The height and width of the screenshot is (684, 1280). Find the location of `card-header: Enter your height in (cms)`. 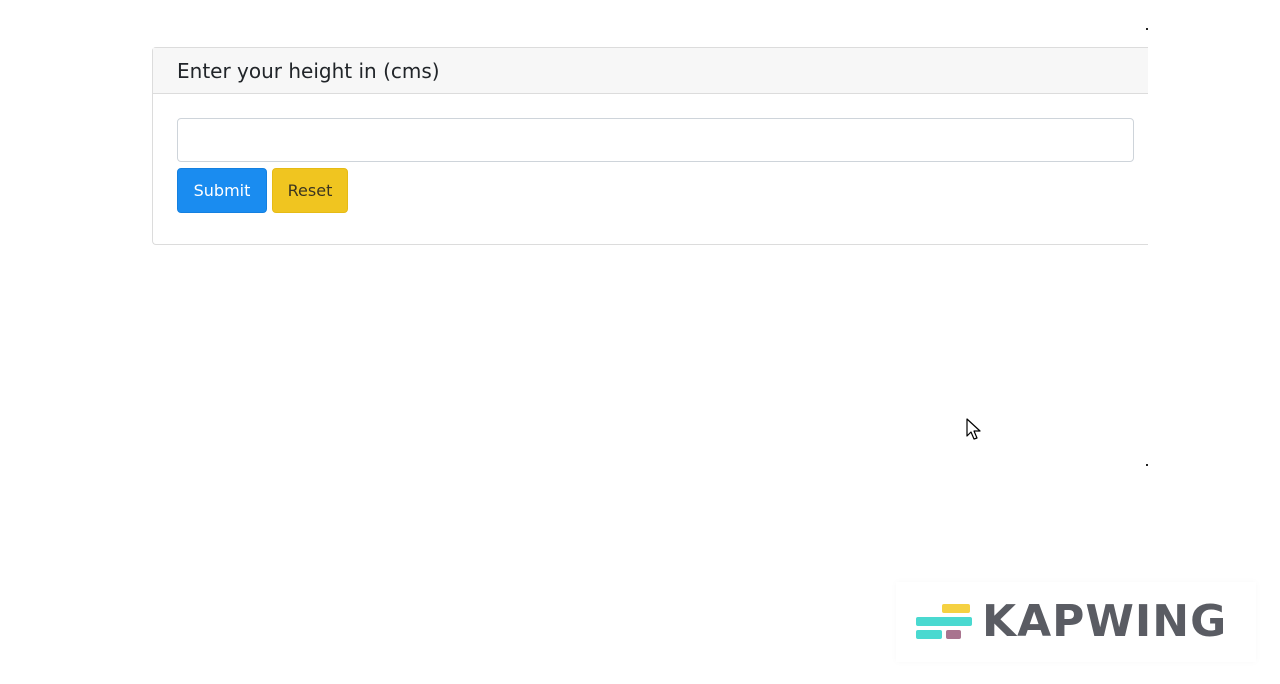

card-header: Enter your height in (cms) is located at coordinates (650, 71).